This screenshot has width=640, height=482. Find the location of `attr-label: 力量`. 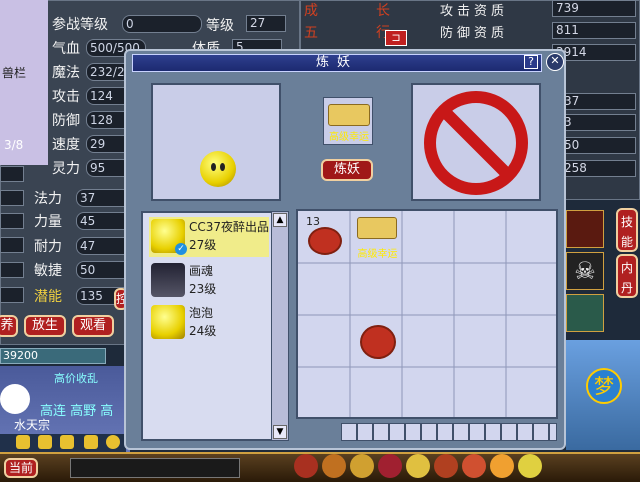

attr-label: 力量 is located at coordinates (48, 222).